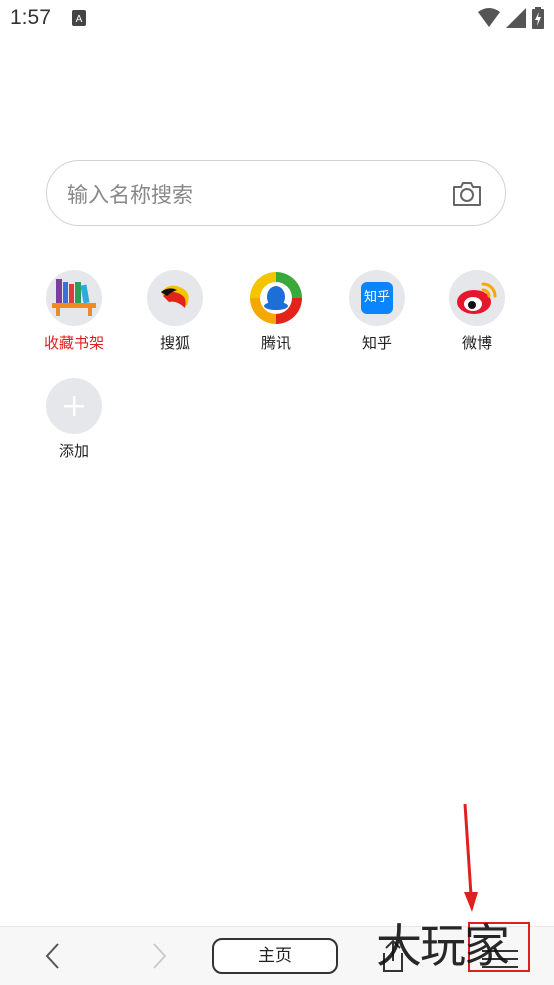 This screenshot has height=985, width=554. I want to click on status-icons, so click(511, 18).